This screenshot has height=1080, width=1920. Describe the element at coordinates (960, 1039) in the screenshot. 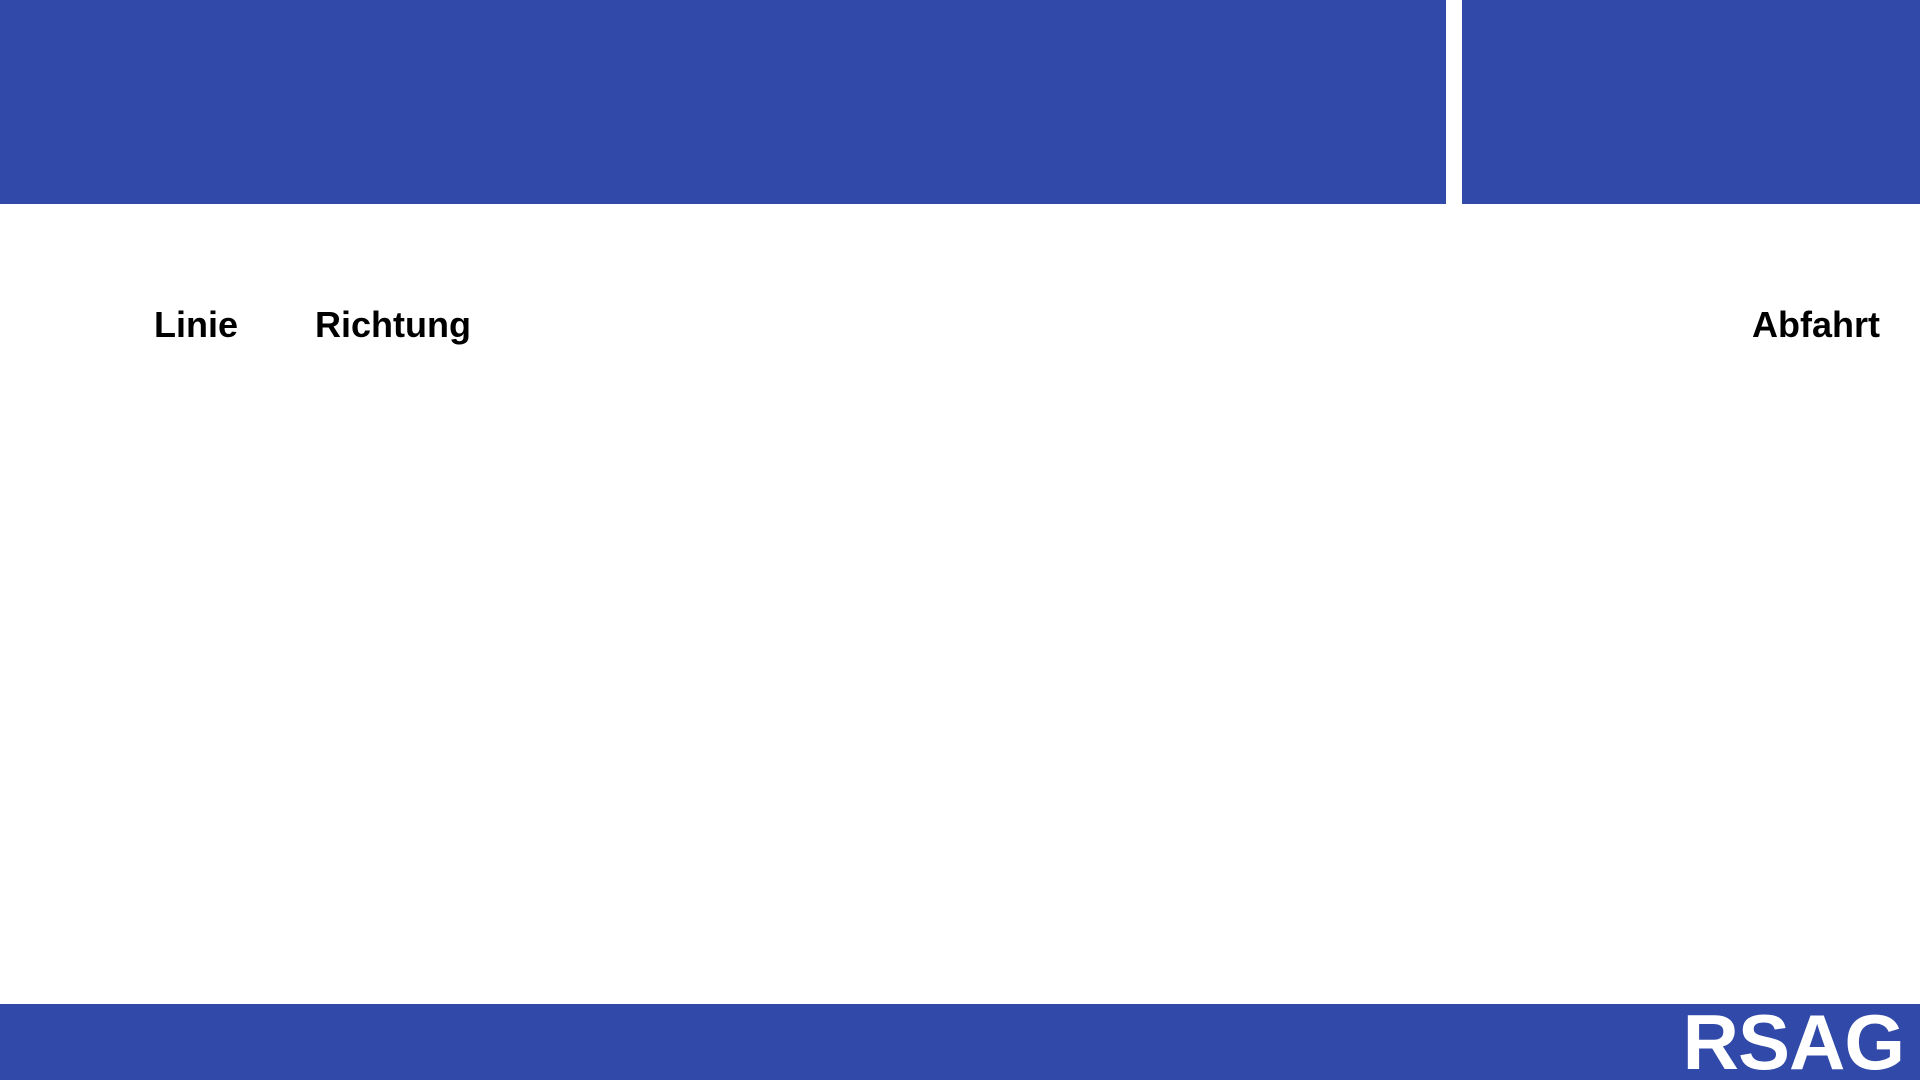

I see `footer-bar: RSAG` at that location.